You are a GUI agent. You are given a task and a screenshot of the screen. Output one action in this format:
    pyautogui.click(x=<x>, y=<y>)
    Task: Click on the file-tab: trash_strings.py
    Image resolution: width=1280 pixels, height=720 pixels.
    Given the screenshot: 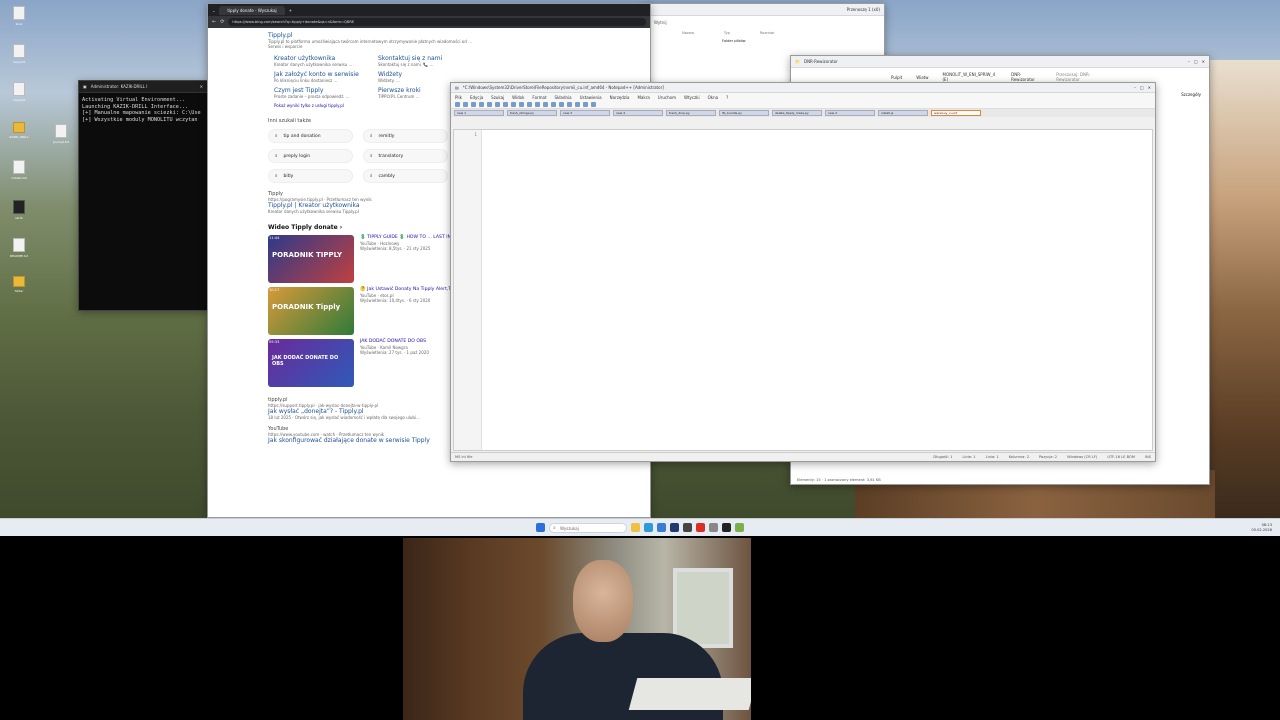 What is the action you would take?
    pyautogui.click(x=532, y=113)
    